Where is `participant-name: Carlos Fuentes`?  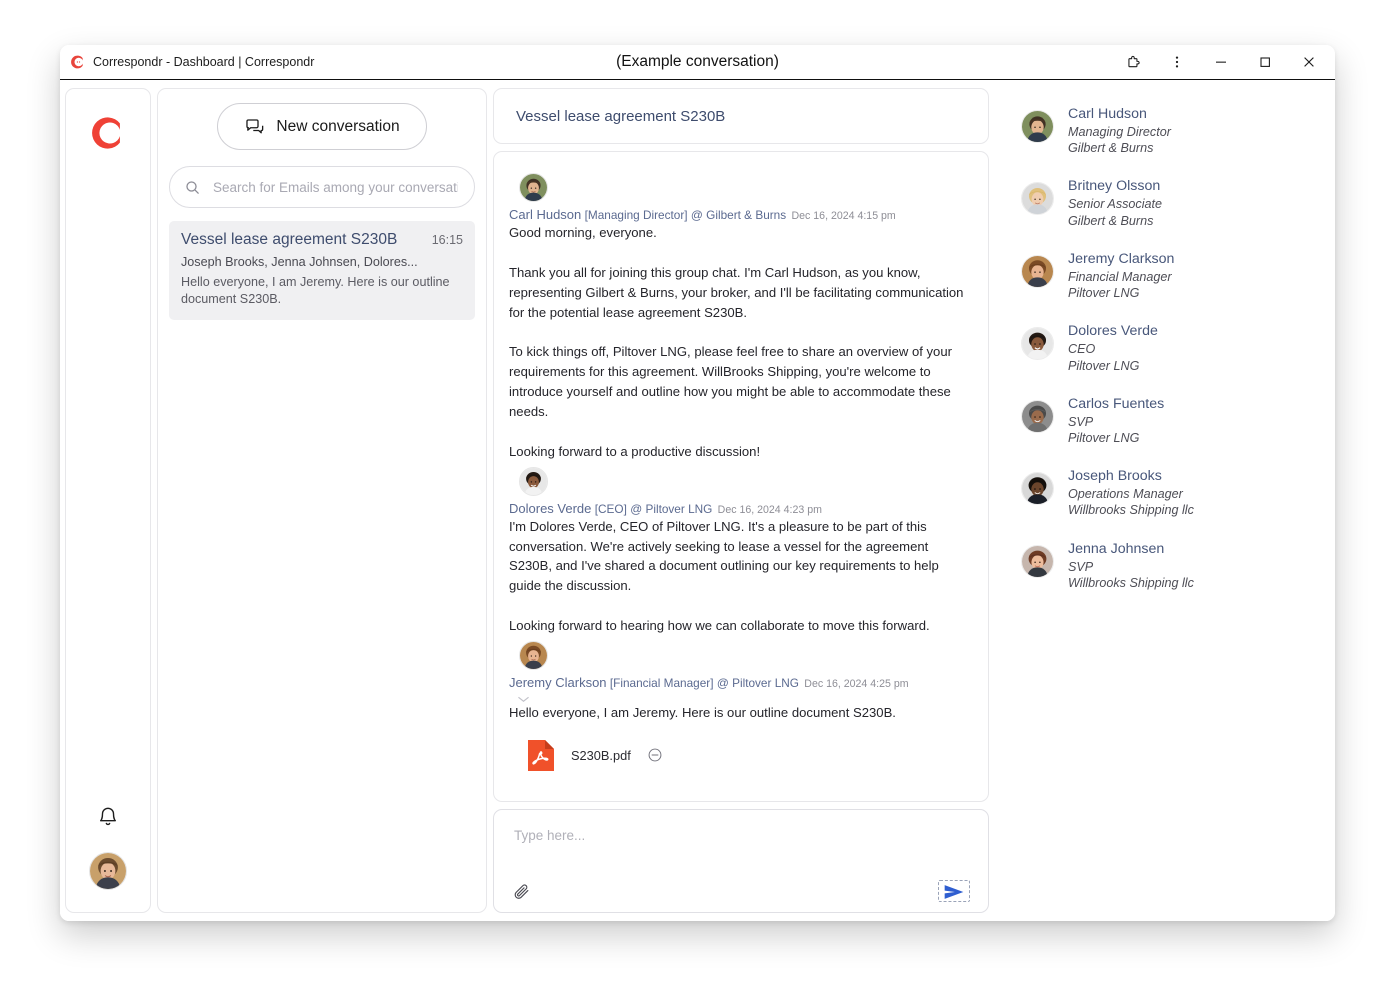 participant-name: Carlos Fuentes is located at coordinates (1116, 403).